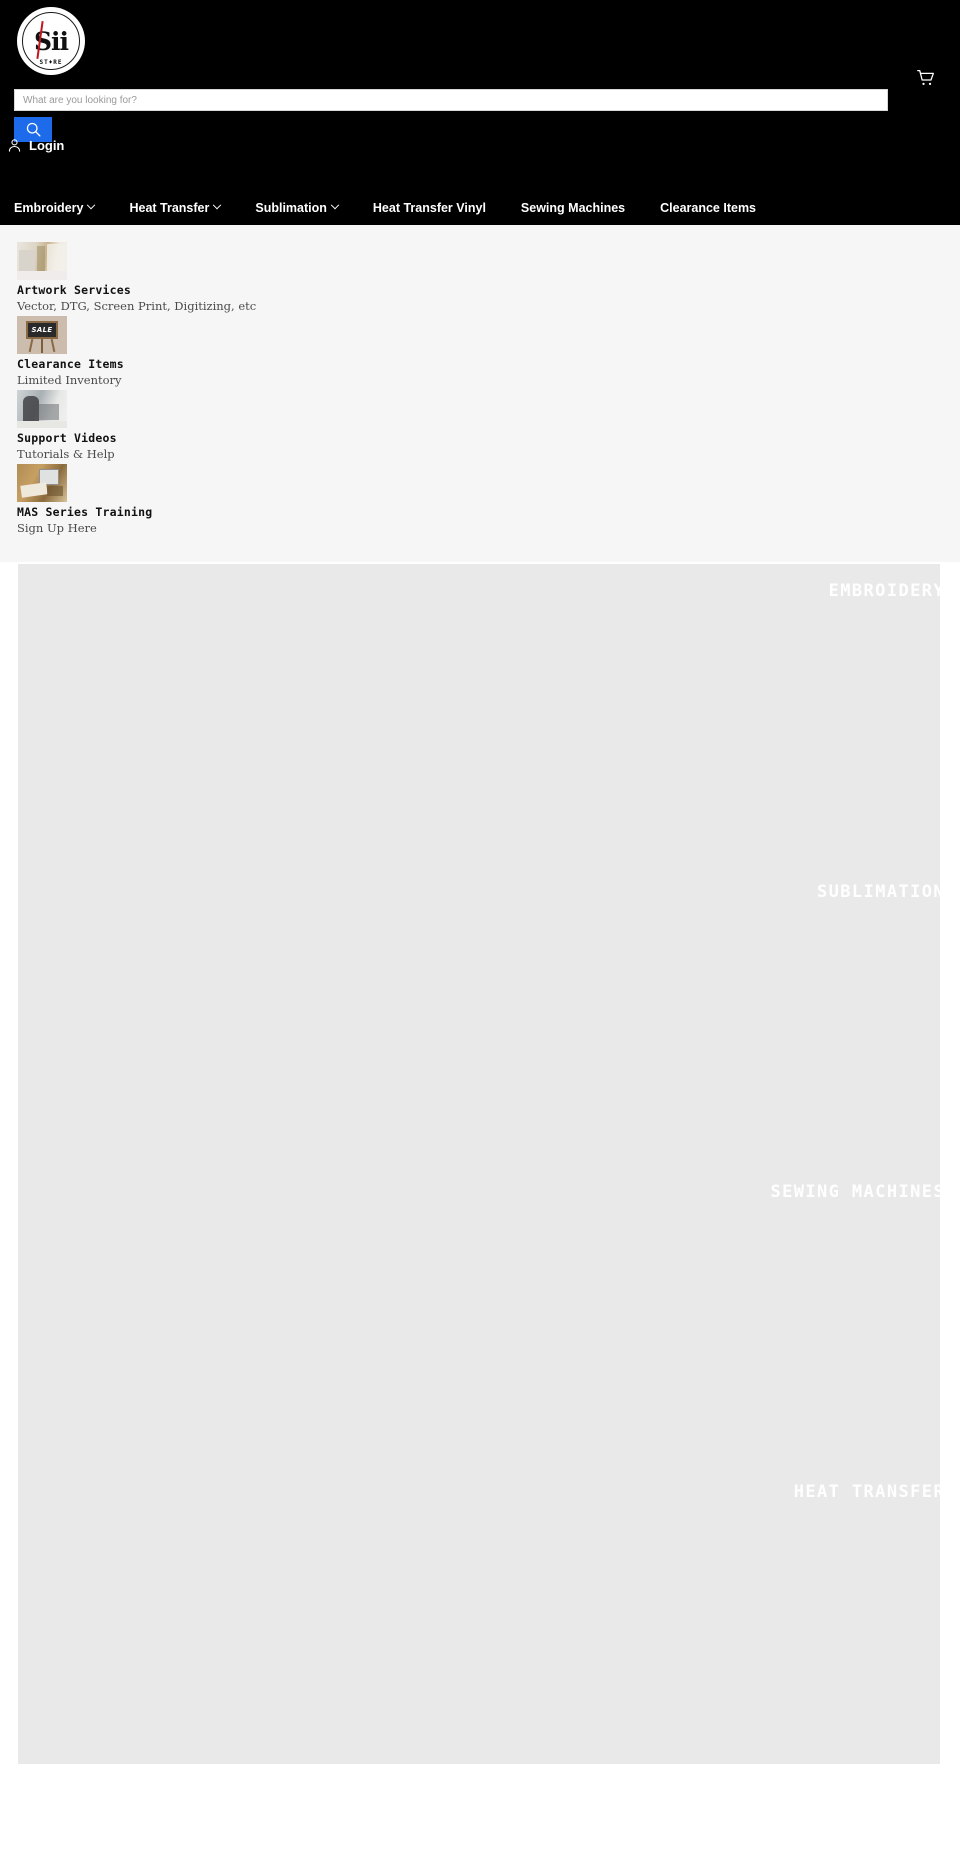 This screenshot has height=1875, width=960. I want to click on nav-item-sublimation: Sublimation, so click(297, 207).